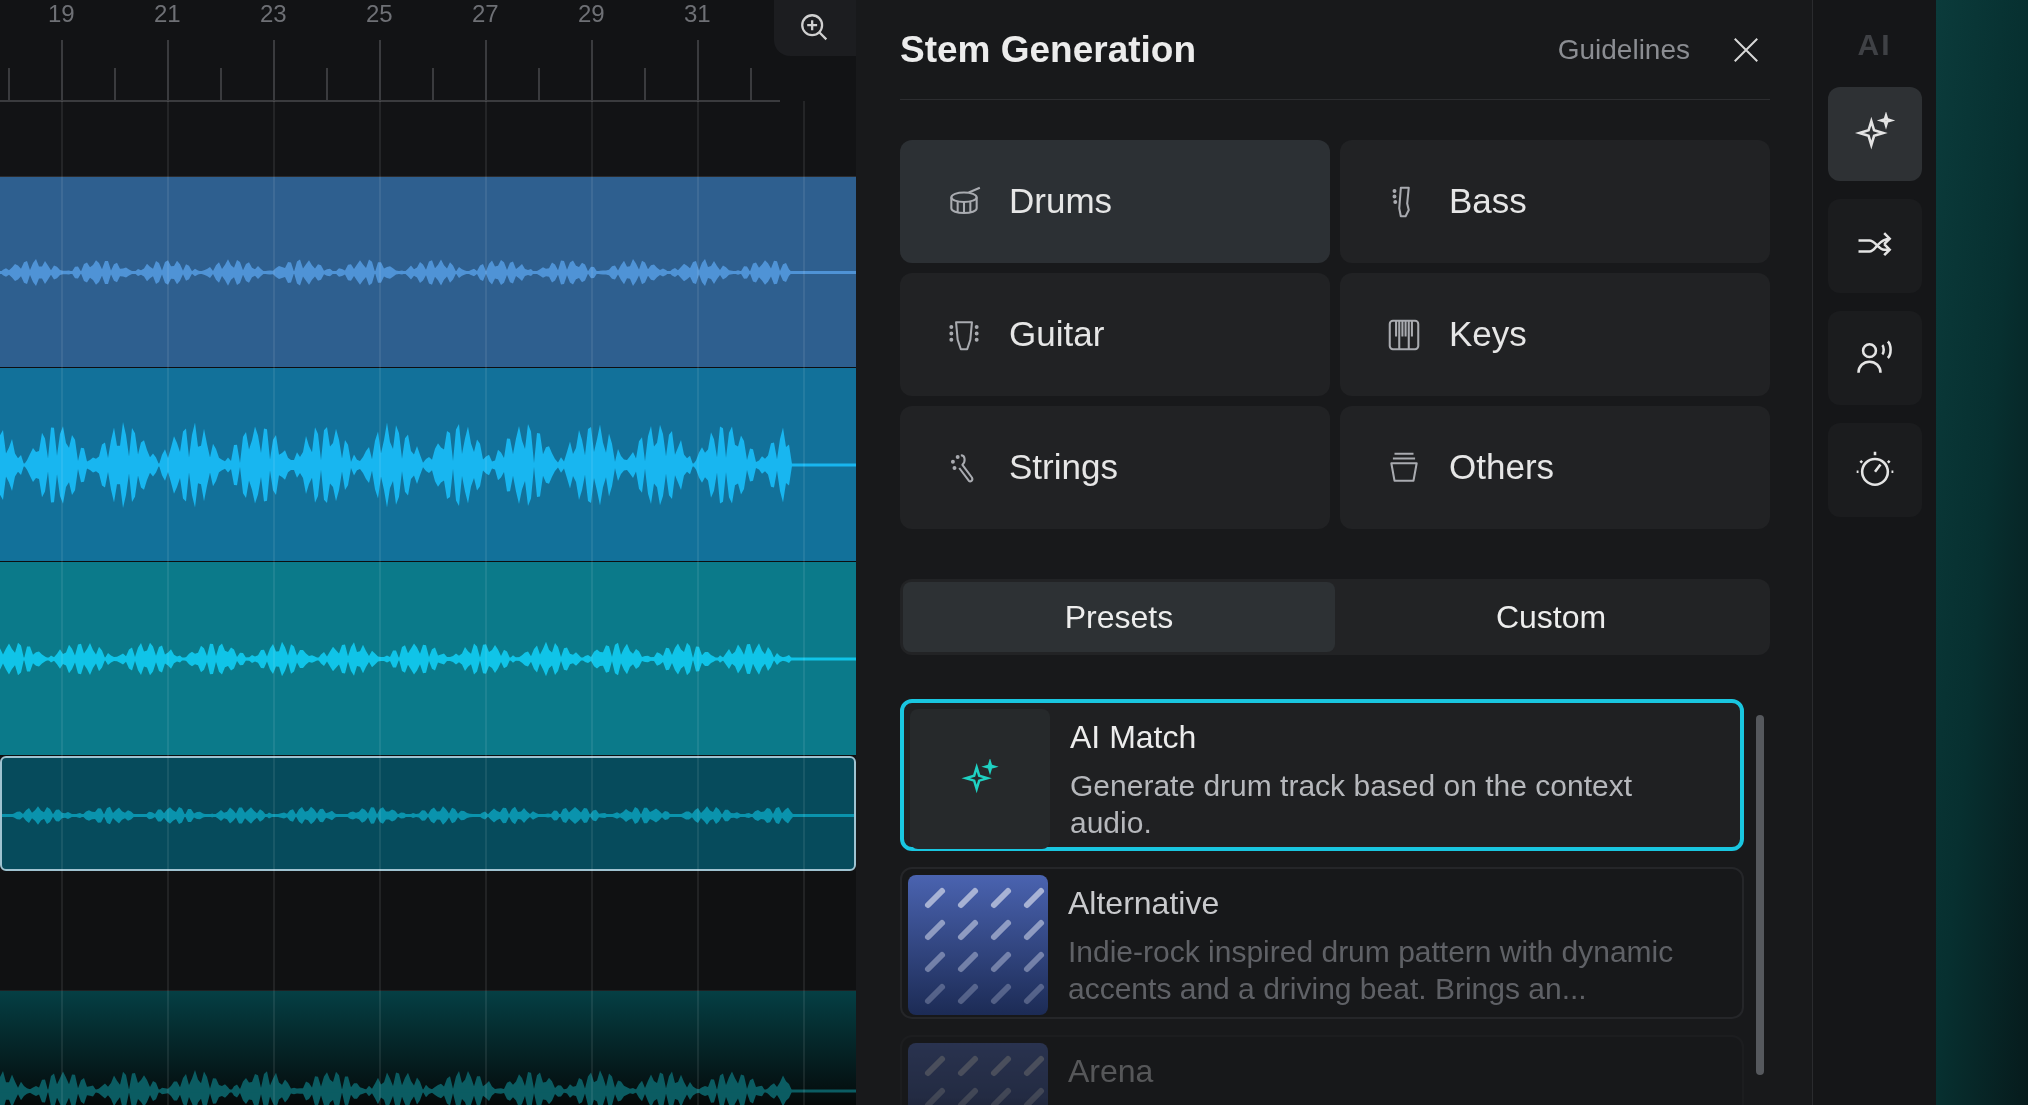 The height and width of the screenshot is (1105, 2028). What do you see at coordinates (273, 14) in the screenshot?
I see `ruler-label: 23` at bounding box center [273, 14].